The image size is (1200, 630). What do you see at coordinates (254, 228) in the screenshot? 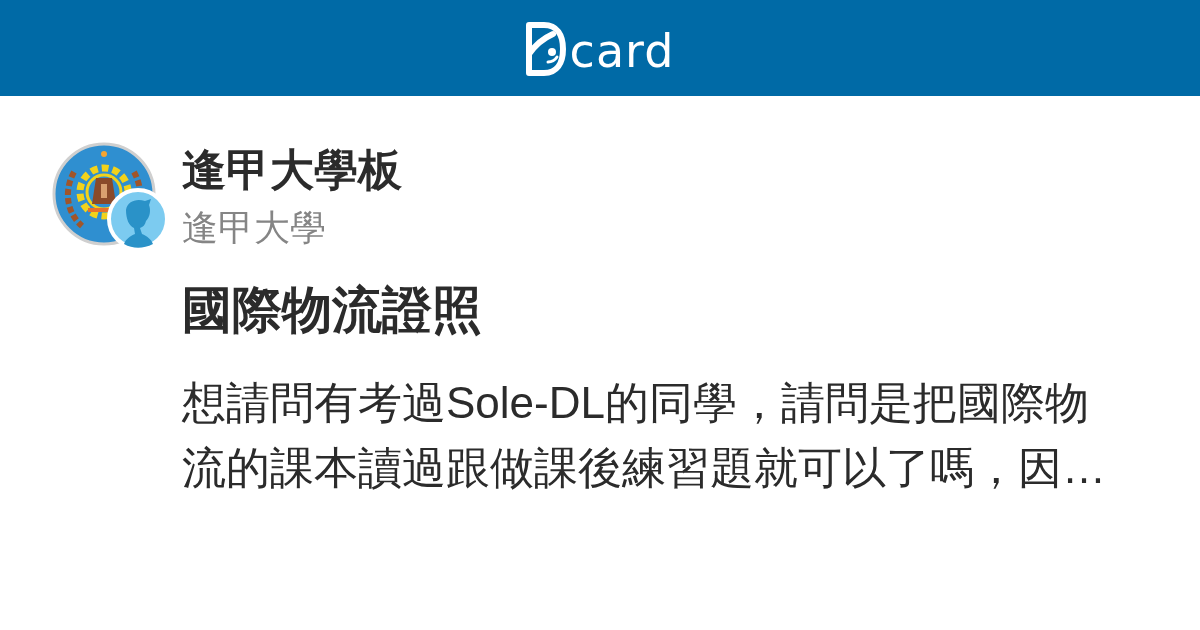
I see `school-name: 逢甲大學` at bounding box center [254, 228].